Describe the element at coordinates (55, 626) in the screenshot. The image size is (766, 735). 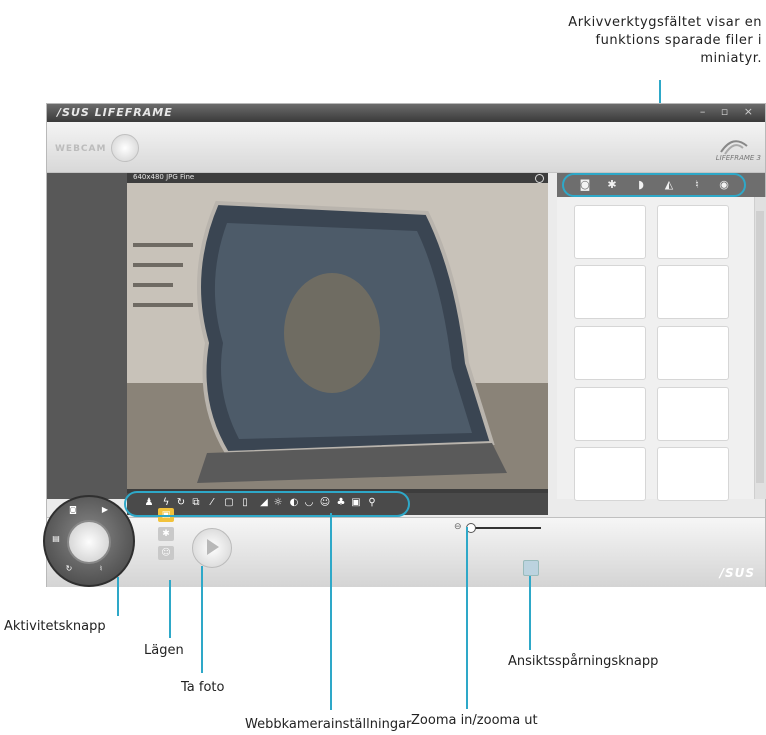
I see `activity-button-callout: Aktivitetsknapp` at that location.